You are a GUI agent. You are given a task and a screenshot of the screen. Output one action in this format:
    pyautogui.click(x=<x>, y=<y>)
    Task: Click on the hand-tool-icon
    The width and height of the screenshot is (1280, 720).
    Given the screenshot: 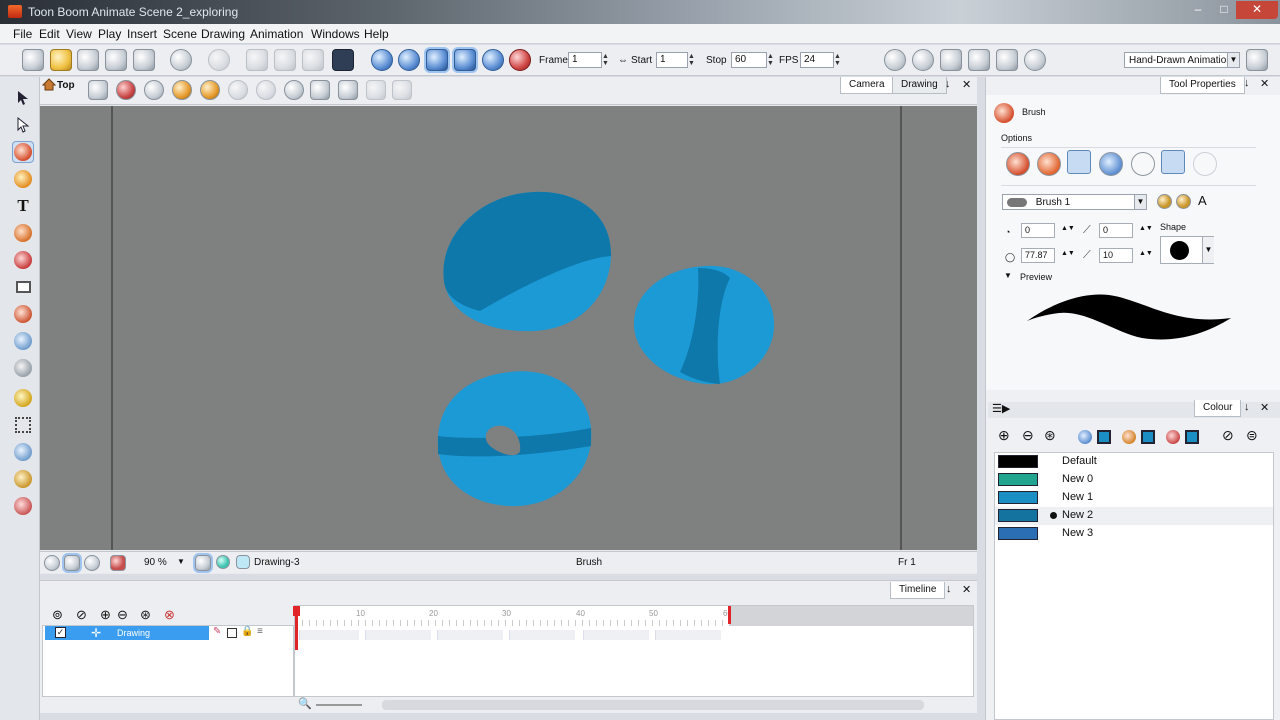 What is the action you would take?
    pyautogui.click(x=23, y=368)
    